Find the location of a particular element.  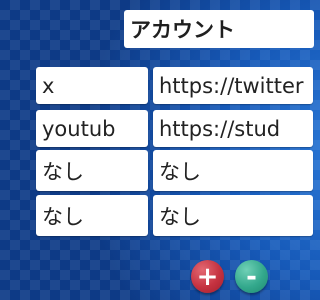

add-account-button: + is located at coordinates (207, 276).